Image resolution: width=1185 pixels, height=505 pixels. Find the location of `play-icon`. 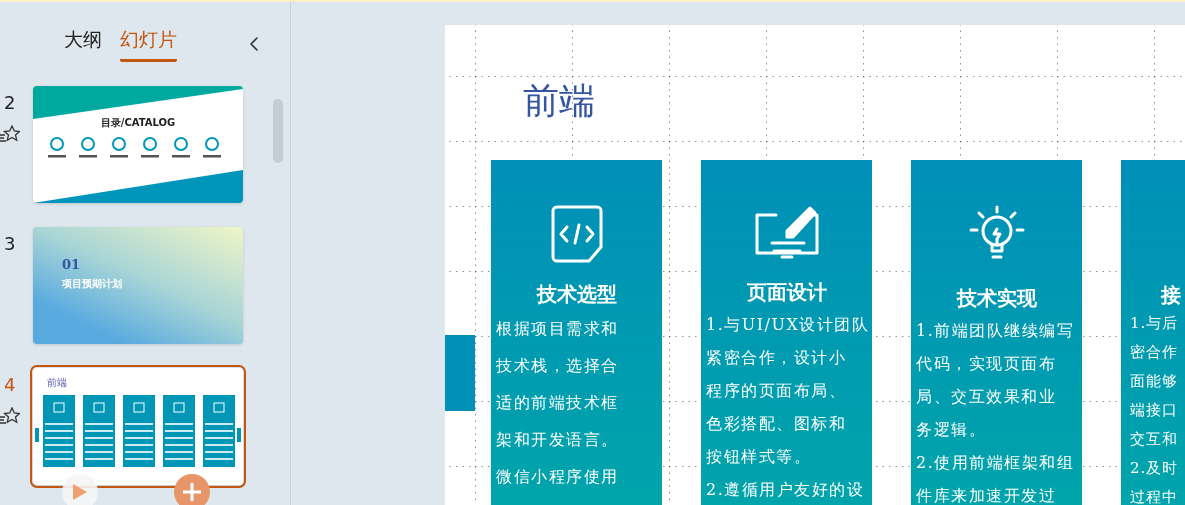

play-icon is located at coordinates (80, 492).